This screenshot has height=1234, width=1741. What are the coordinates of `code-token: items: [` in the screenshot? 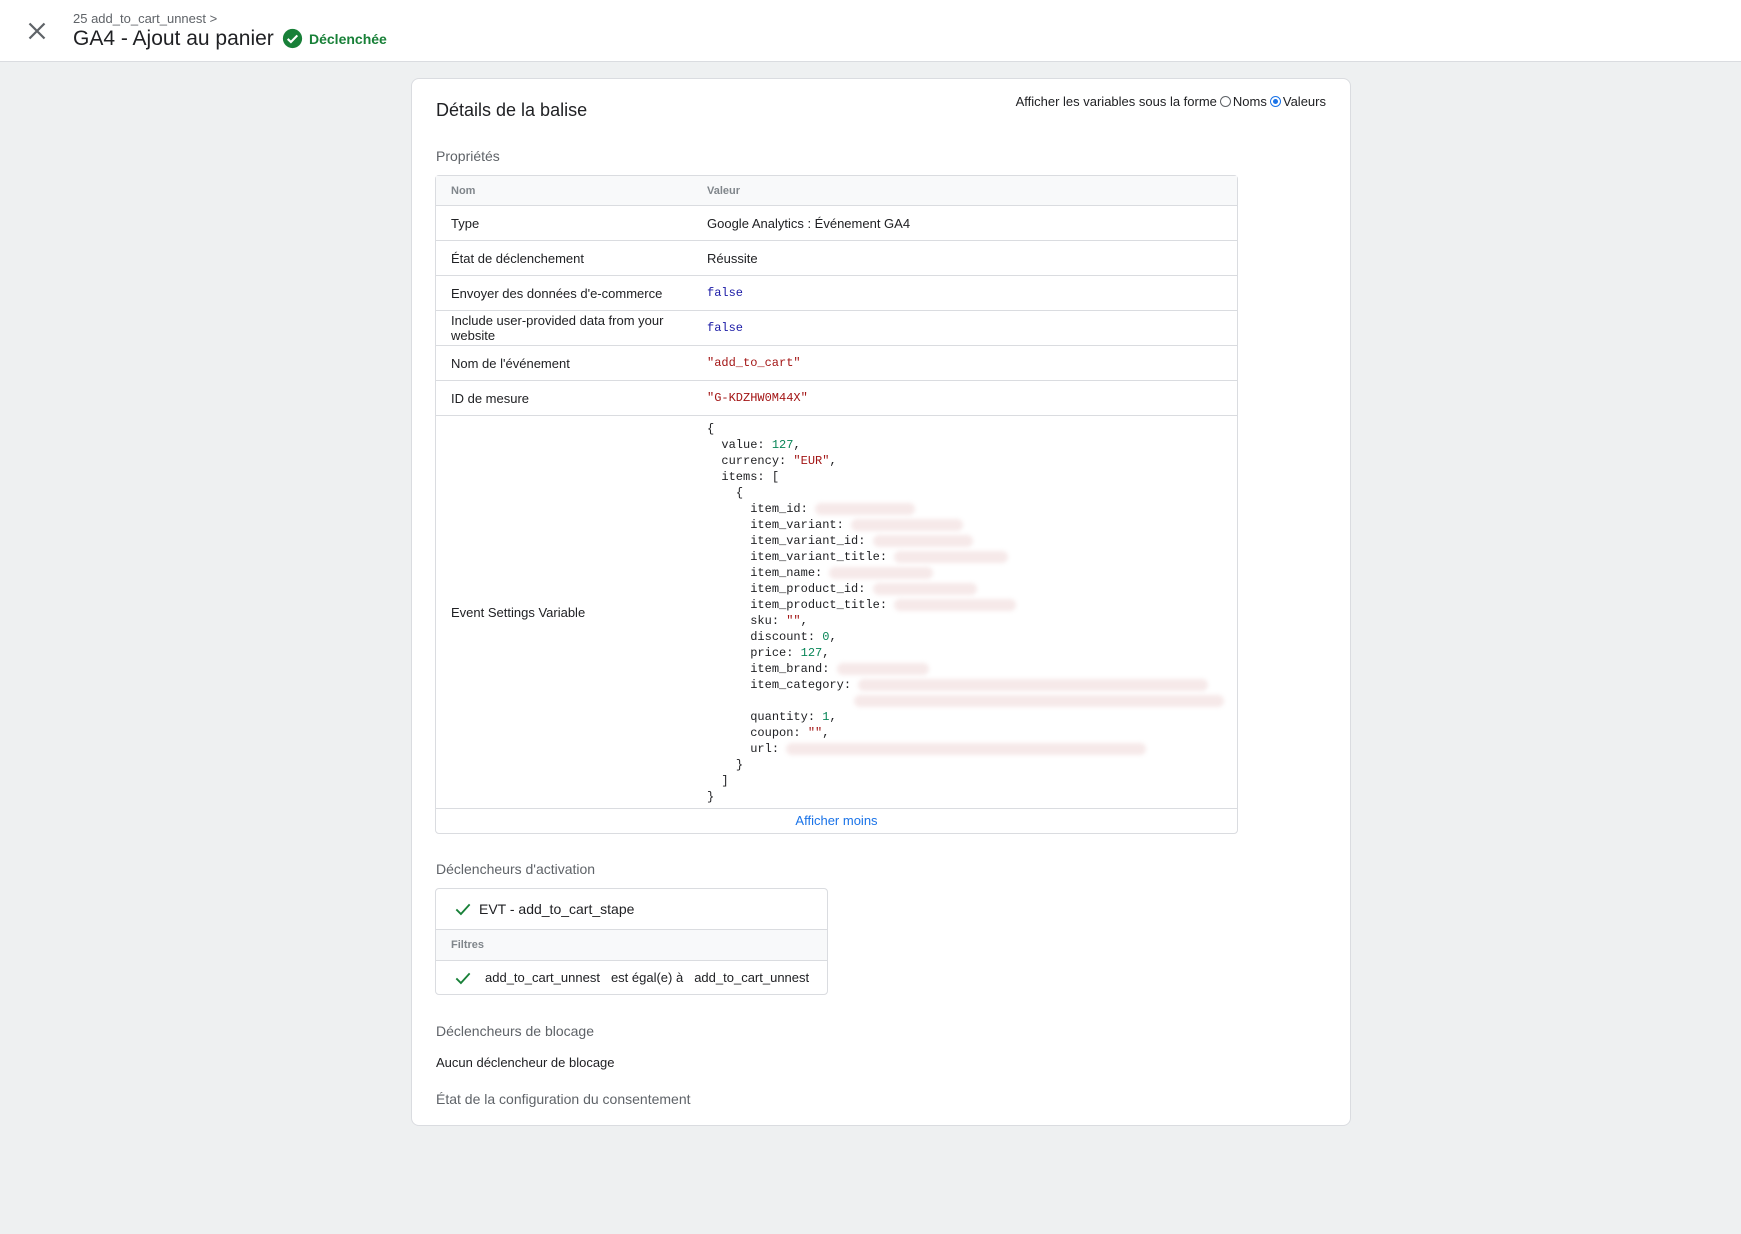 It's located at (750, 477).